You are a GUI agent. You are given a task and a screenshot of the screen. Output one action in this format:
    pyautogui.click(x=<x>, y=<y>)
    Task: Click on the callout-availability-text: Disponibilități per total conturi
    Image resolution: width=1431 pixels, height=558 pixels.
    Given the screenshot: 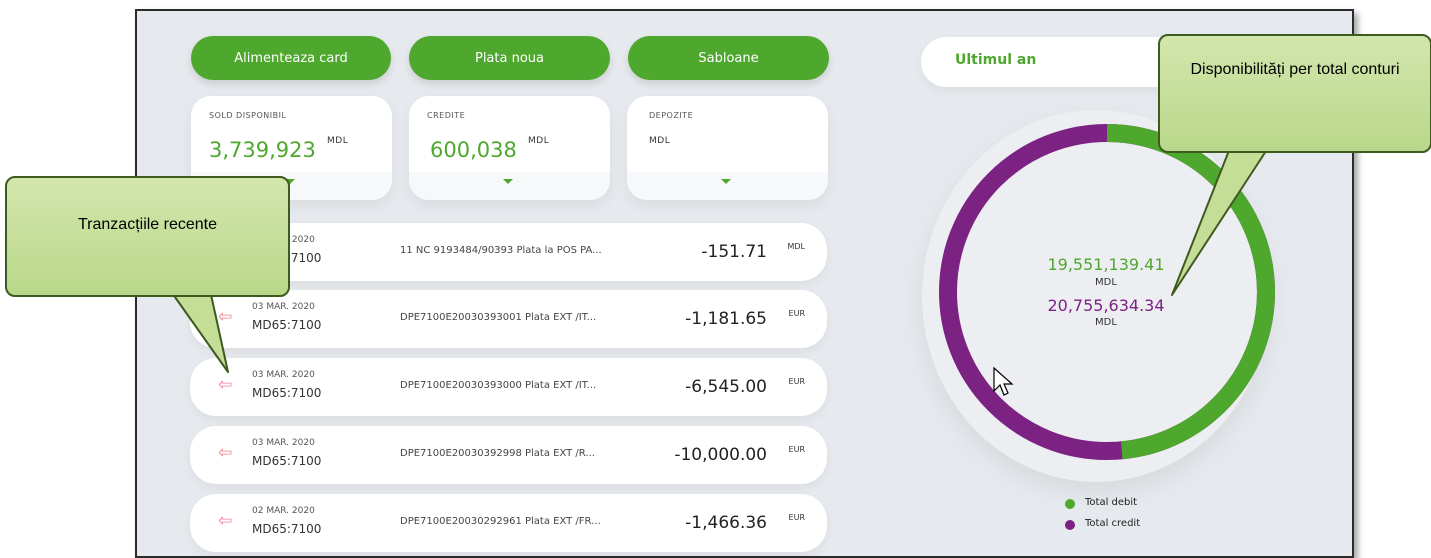 What is the action you would take?
    pyautogui.click(x=1295, y=69)
    